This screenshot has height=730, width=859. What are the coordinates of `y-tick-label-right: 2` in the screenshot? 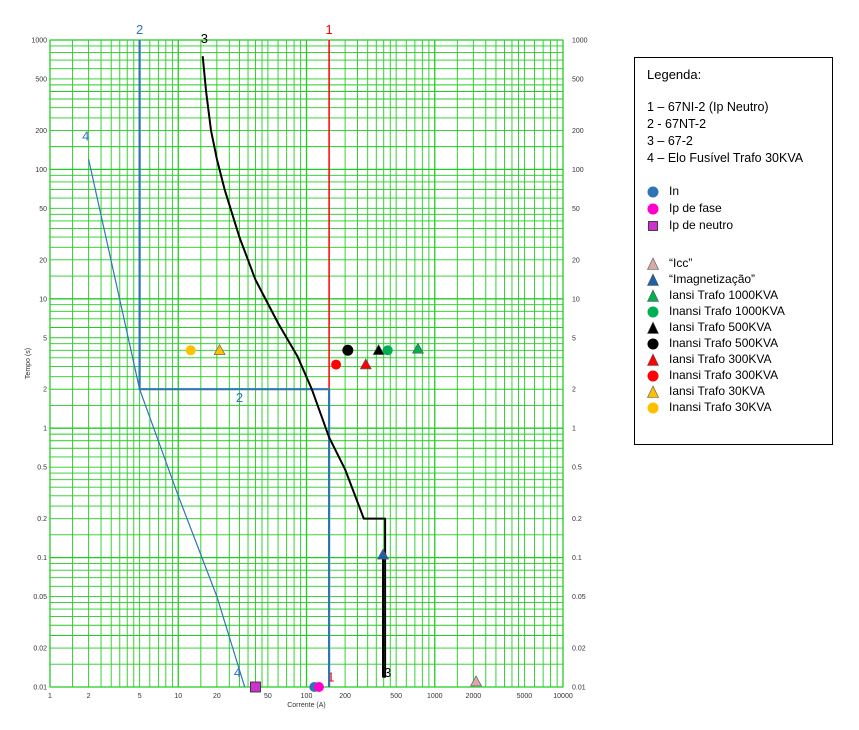 It's located at (574, 390).